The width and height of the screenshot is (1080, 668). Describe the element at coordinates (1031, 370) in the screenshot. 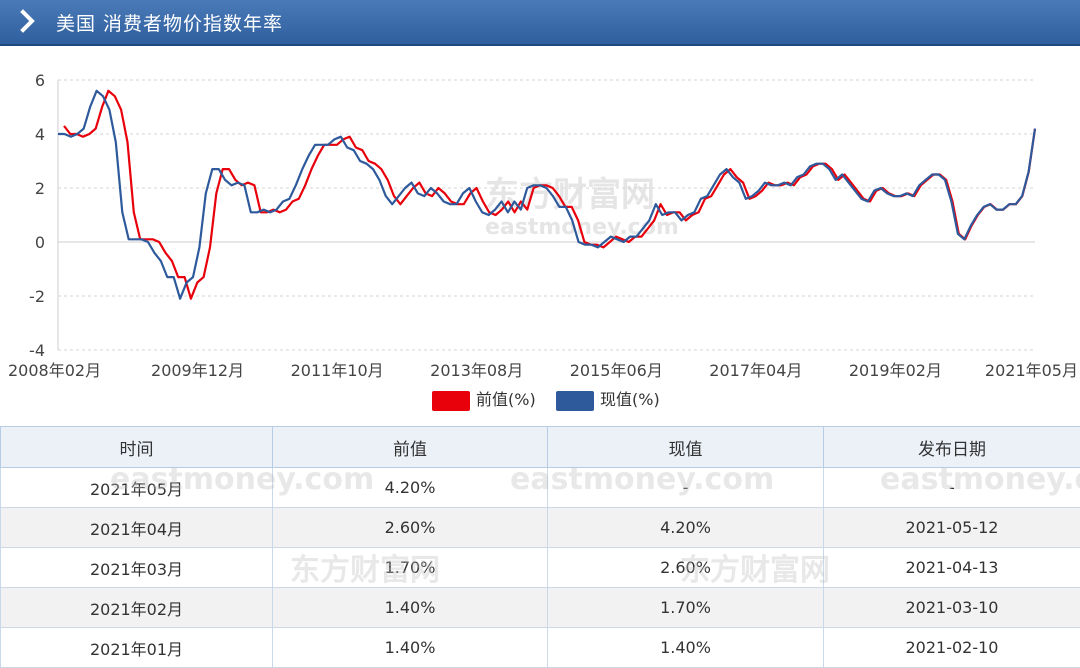

I see `x-tick-label: 2021年05月` at that location.